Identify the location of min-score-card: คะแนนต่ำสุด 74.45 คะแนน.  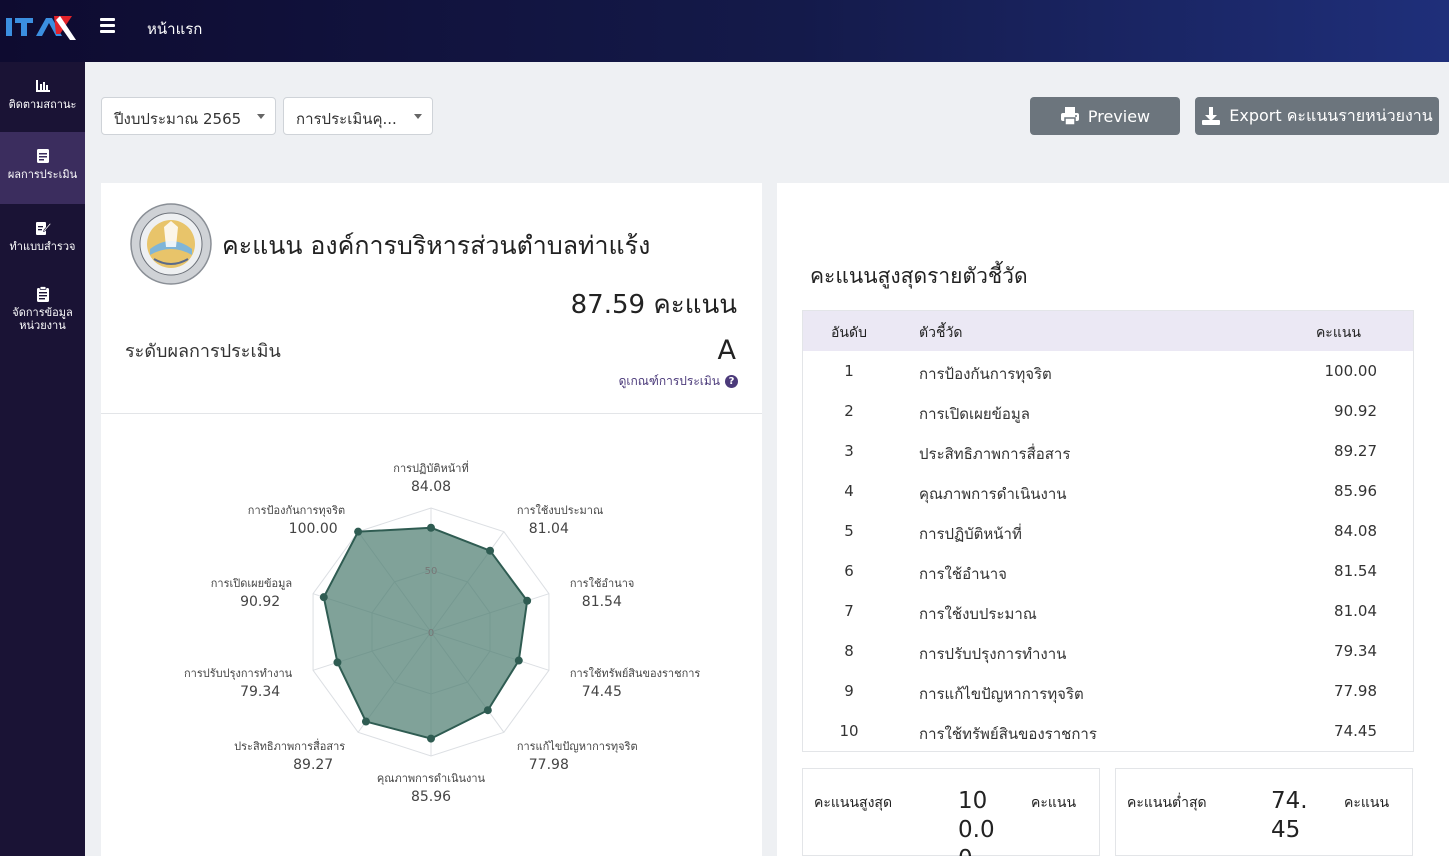
(1264, 812).